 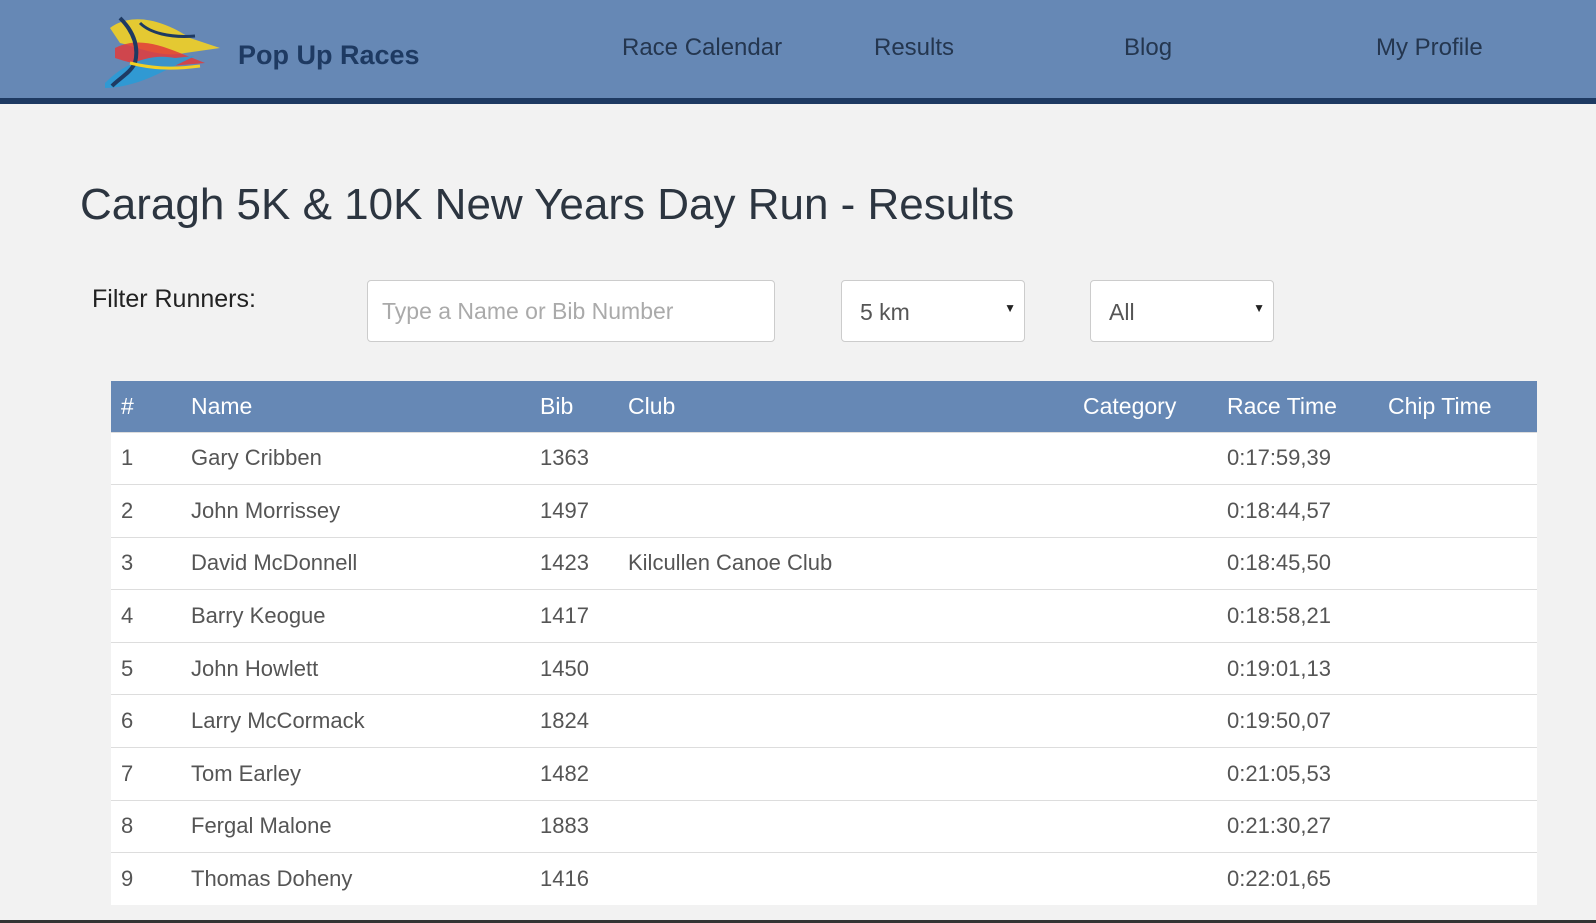 I want to click on cell-name: John Howlett, so click(x=365, y=668).